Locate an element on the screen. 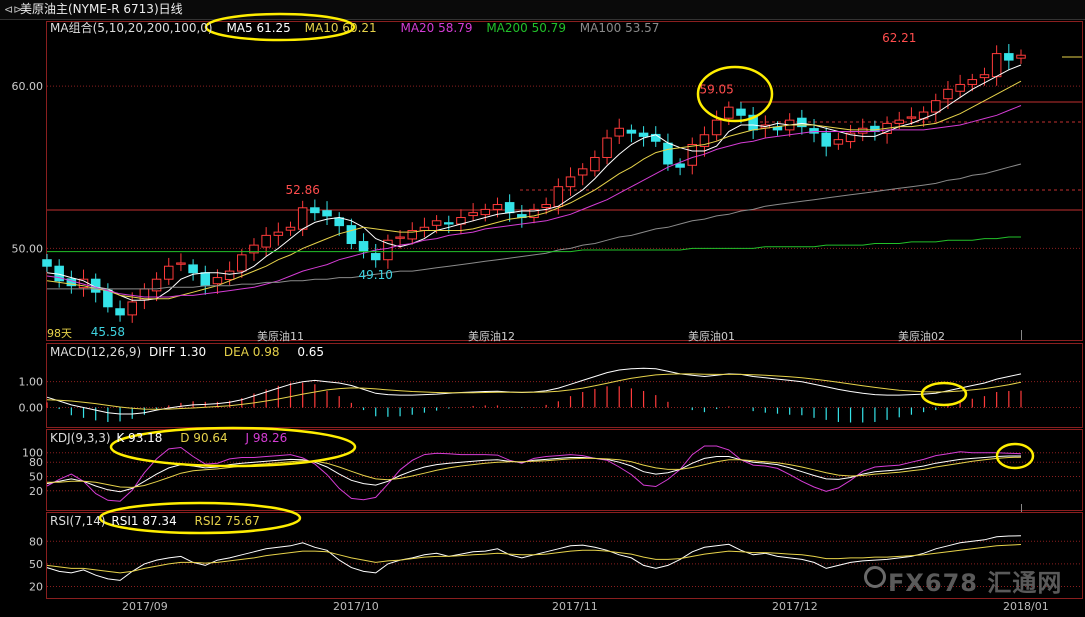 Image resolution: width=1085 pixels, height=617 pixels. watermark-text: FX678 汇通网 is located at coordinates (975, 583).